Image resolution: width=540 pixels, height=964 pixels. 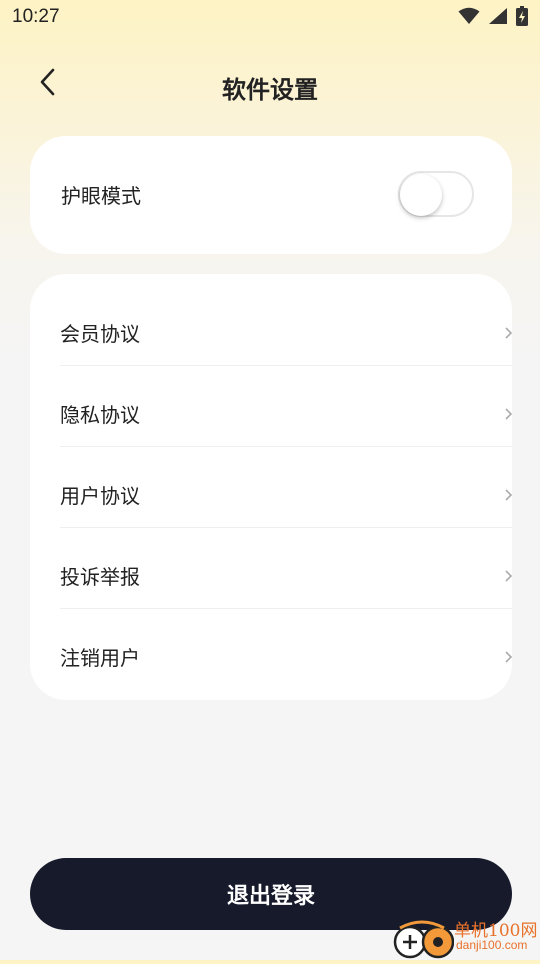 What do you see at coordinates (286, 405) in the screenshot?
I see `list-item-privacy-agreement: 隐私协议` at bounding box center [286, 405].